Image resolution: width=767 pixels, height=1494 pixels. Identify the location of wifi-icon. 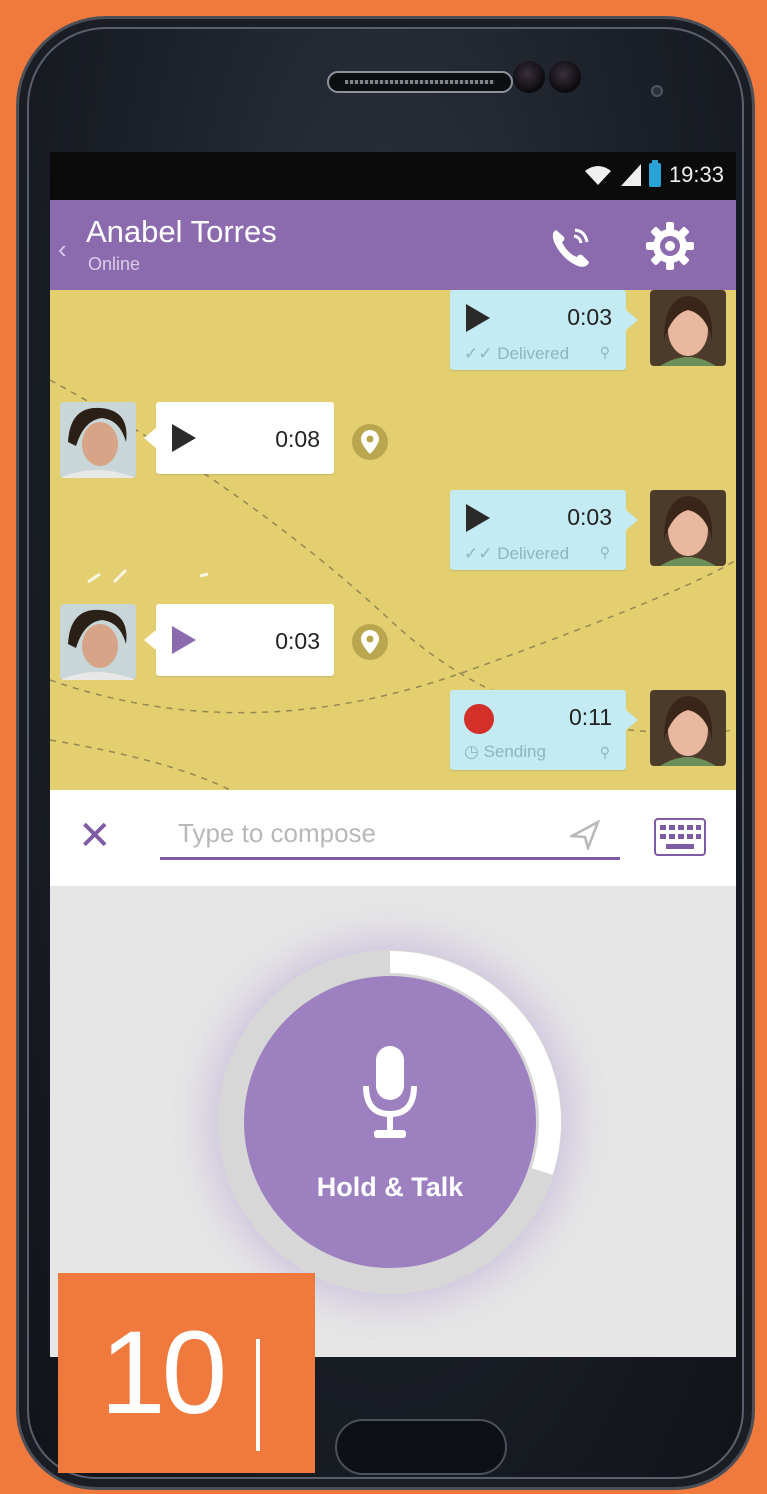
(597, 175).